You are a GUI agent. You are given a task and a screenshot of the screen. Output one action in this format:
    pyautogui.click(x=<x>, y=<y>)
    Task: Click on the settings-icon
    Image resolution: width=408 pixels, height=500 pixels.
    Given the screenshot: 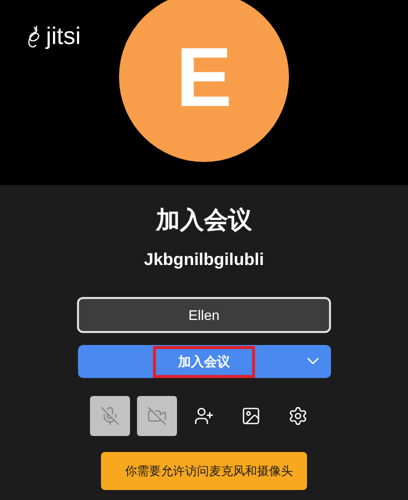 What is the action you would take?
    pyautogui.click(x=298, y=416)
    